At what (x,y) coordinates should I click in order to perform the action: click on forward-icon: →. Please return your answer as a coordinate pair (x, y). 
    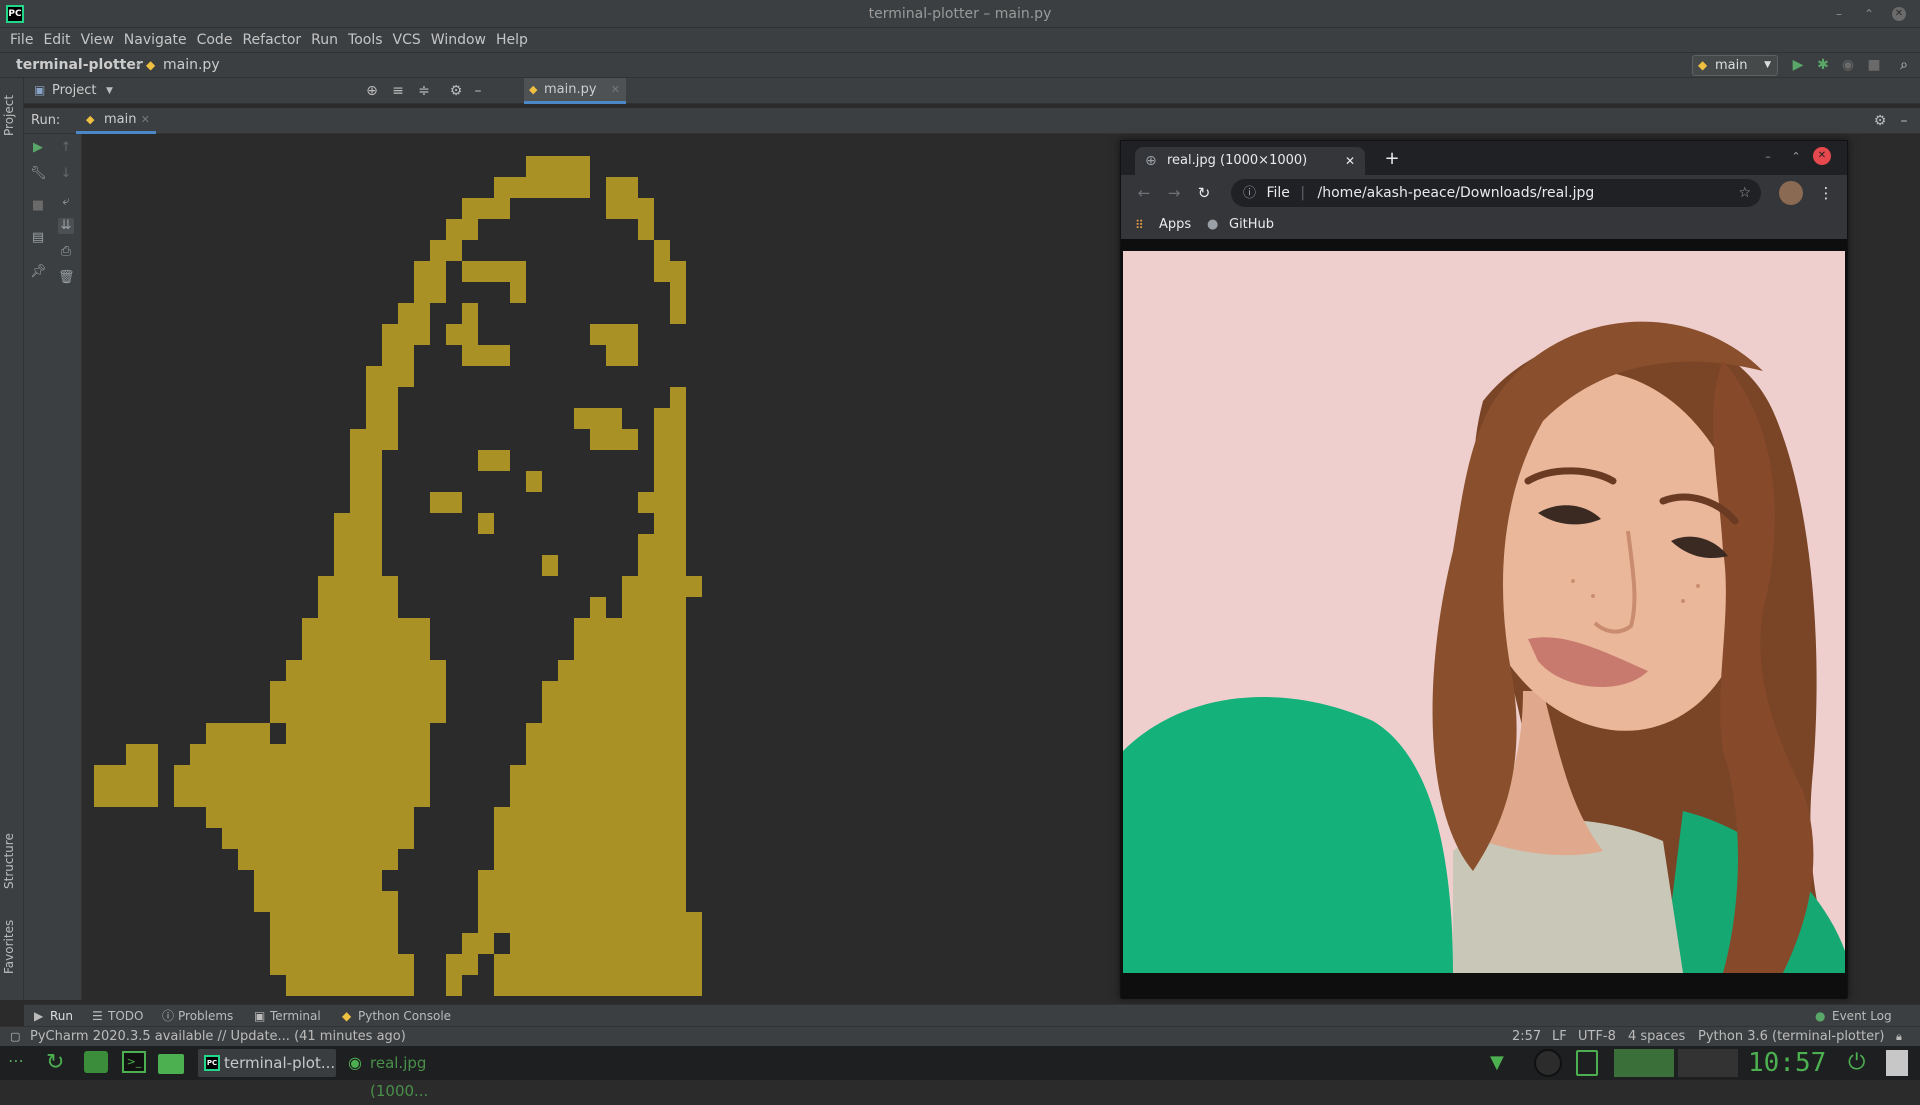
    Looking at the image, I should click on (1174, 193).